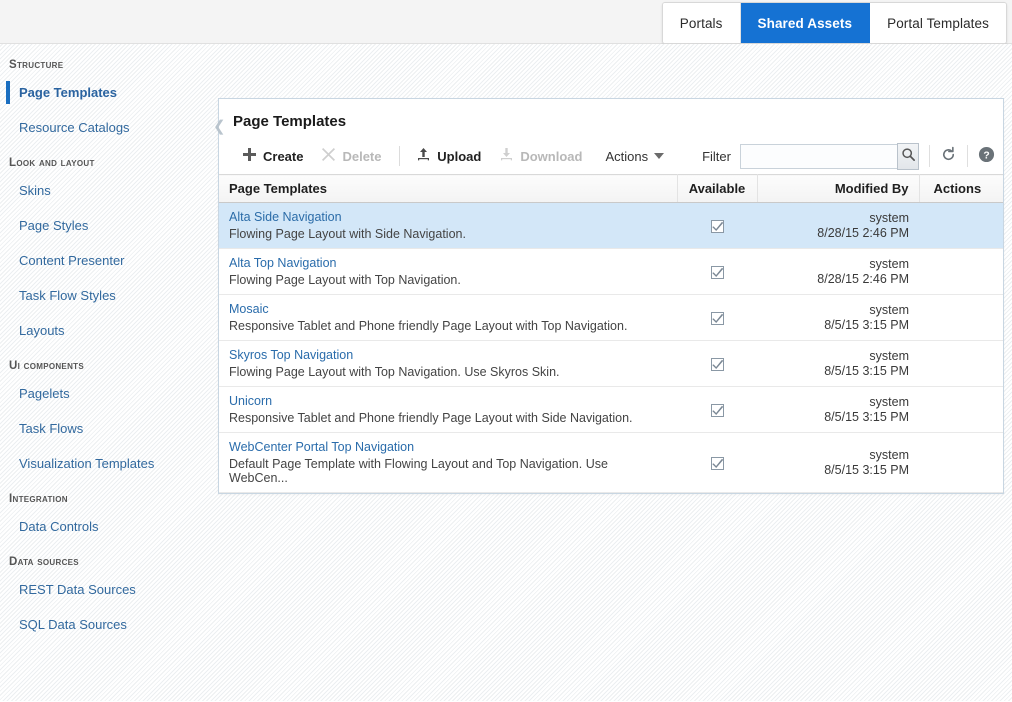 The height and width of the screenshot is (702, 1012). What do you see at coordinates (106, 190) in the screenshot?
I see `sidebar-item-skins: Skins` at bounding box center [106, 190].